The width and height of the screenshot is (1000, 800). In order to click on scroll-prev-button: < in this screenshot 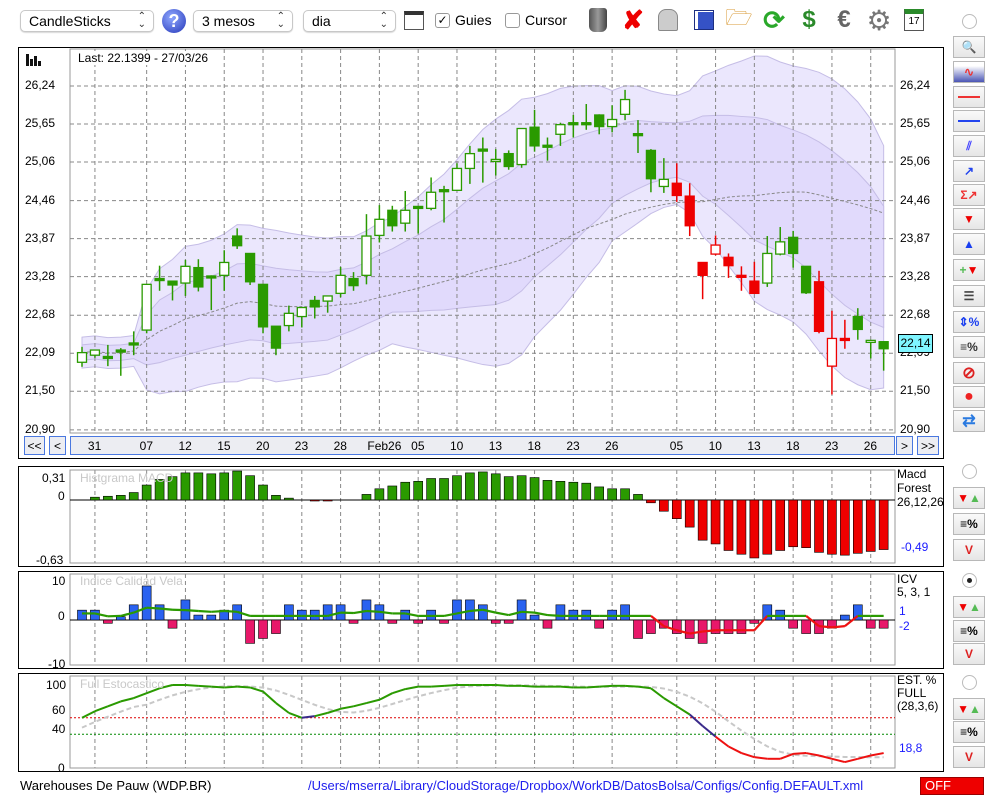, I will do `click(57, 445)`.